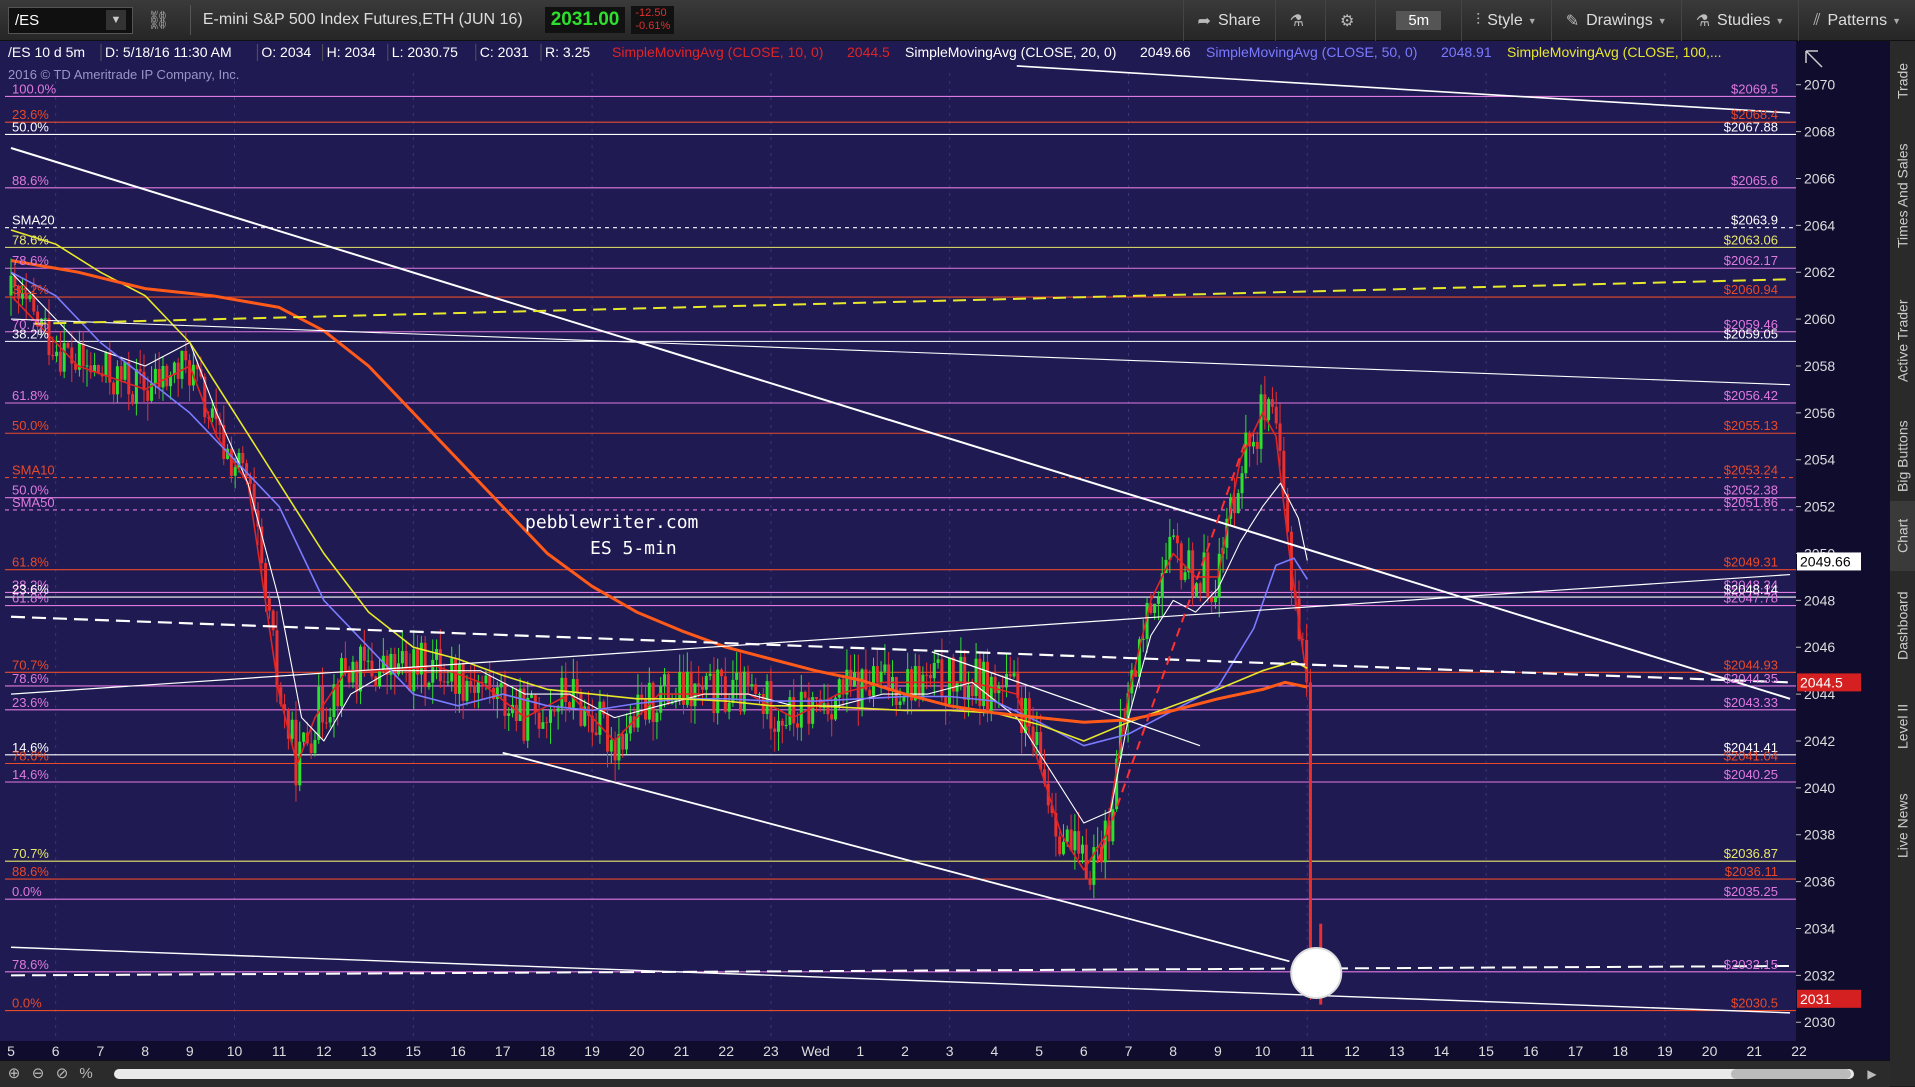 This screenshot has width=1915, height=1087. What do you see at coordinates (1349, 20) in the screenshot?
I see `settings-button: ⚙` at bounding box center [1349, 20].